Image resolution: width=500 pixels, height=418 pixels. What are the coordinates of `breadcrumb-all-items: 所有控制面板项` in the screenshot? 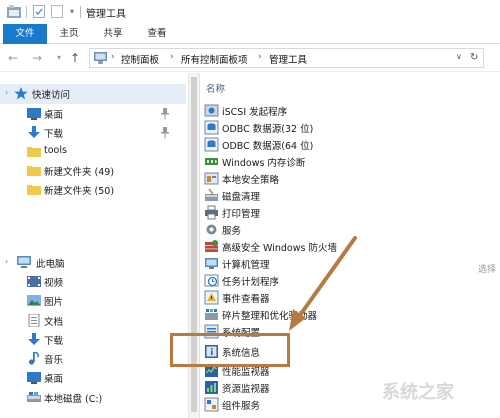 It's located at (214, 59).